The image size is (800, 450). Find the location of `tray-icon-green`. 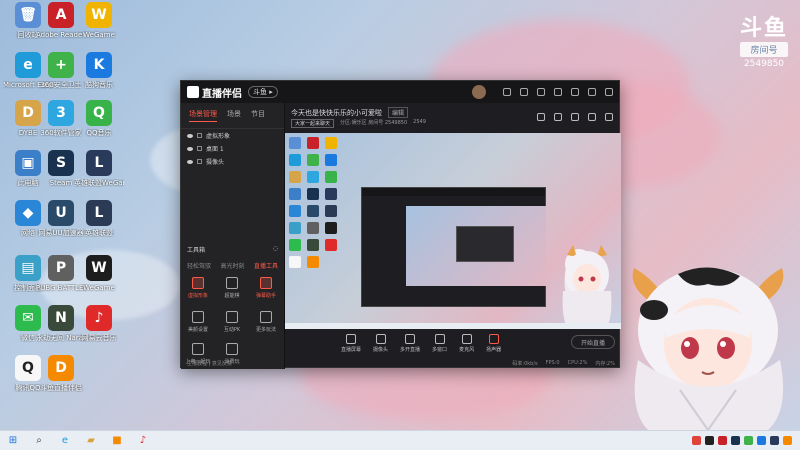

tray-icon-green is located at coordinates (748, 440).